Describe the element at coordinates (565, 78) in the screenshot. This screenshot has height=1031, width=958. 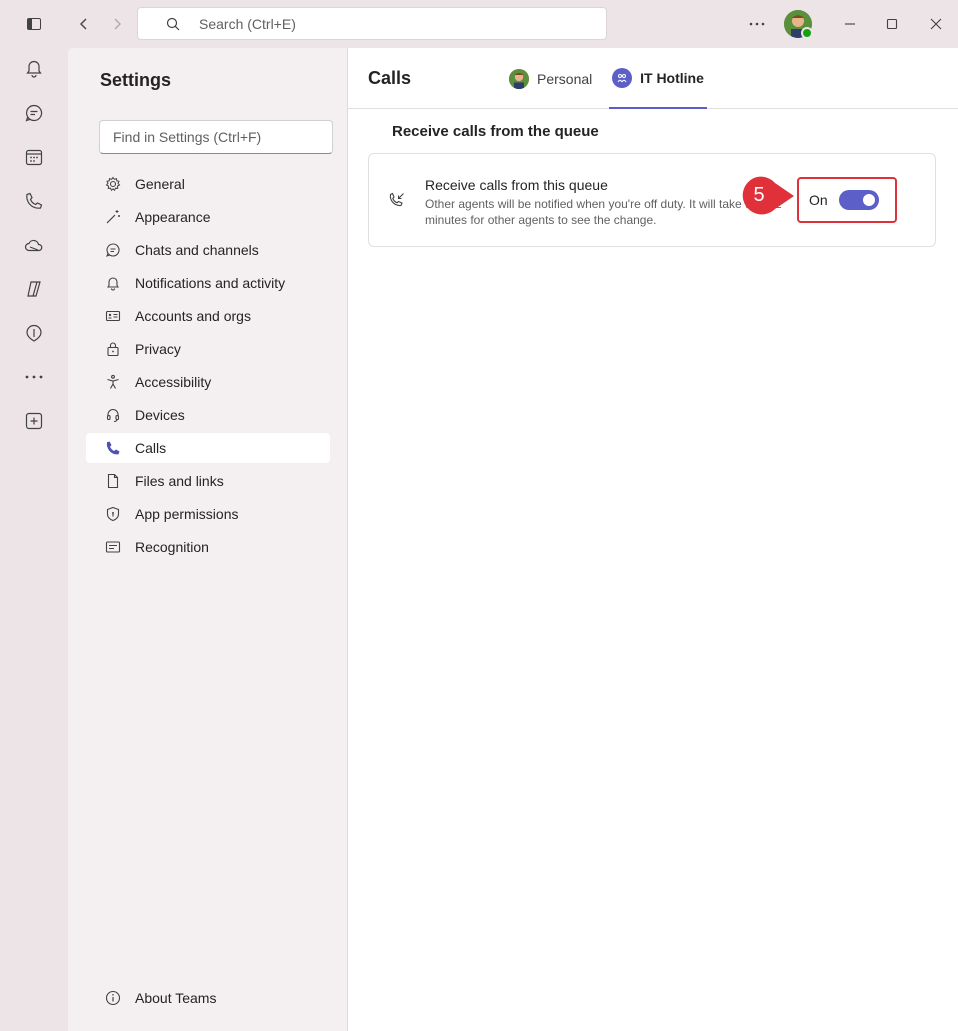
I see `tab-label: Personal` at that location.